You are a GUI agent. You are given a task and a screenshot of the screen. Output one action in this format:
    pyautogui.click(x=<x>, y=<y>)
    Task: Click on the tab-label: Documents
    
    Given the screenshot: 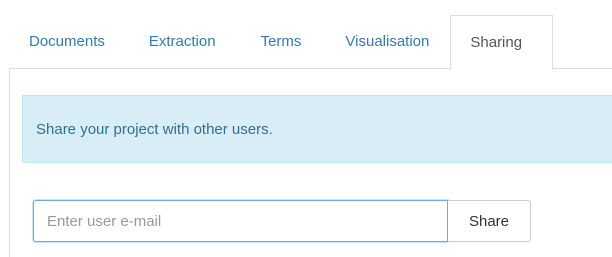 What is the action you would take?
    pyautogui.click(x=67, y=41)
    